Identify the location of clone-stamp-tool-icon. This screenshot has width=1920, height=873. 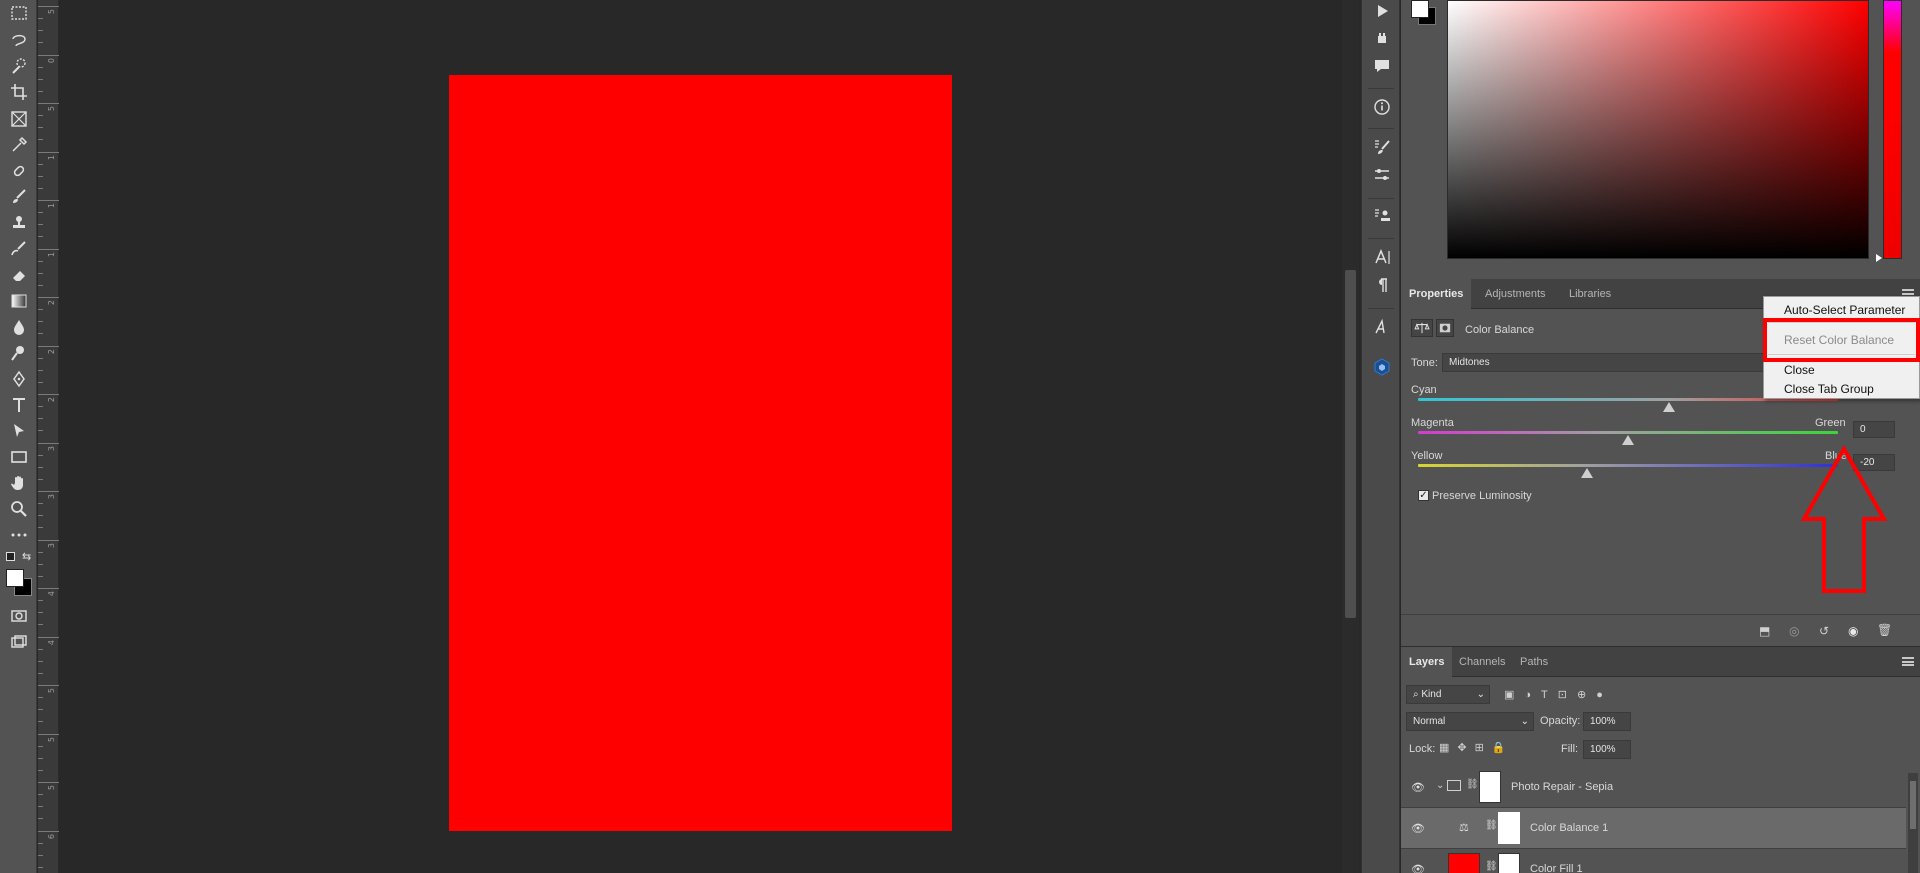
(19, 223).